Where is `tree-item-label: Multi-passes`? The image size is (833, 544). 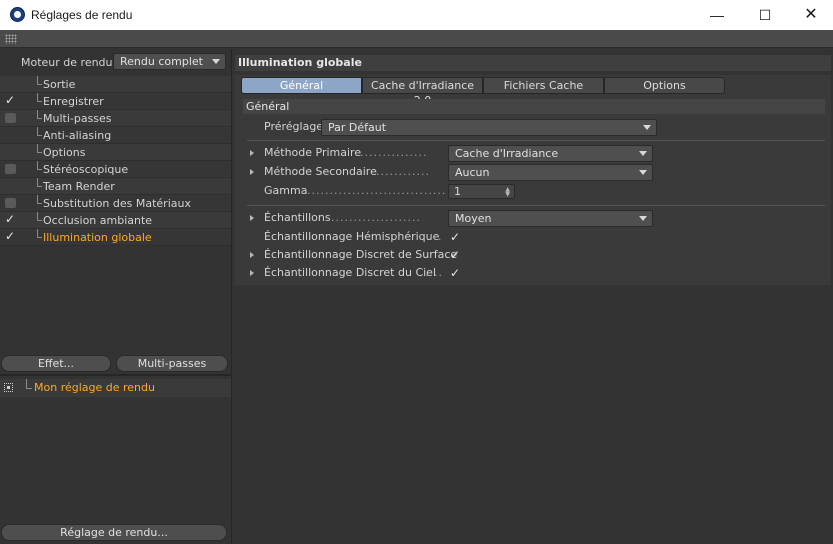 tree-item-label: Multi-passes is located at coordinates (77, 118).